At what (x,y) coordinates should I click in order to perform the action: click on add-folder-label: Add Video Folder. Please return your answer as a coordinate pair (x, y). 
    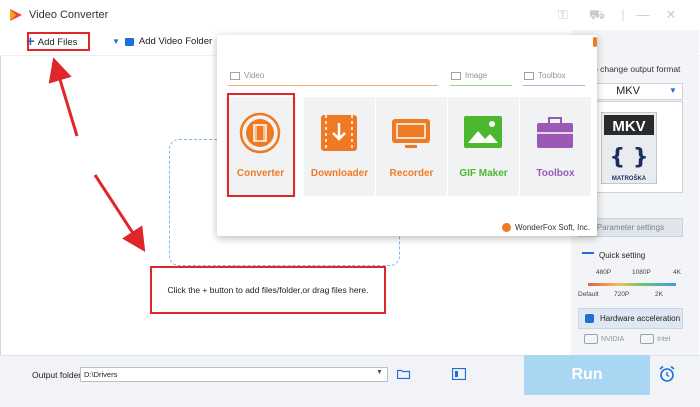
    Looking at the image, I should click on (175, 41).